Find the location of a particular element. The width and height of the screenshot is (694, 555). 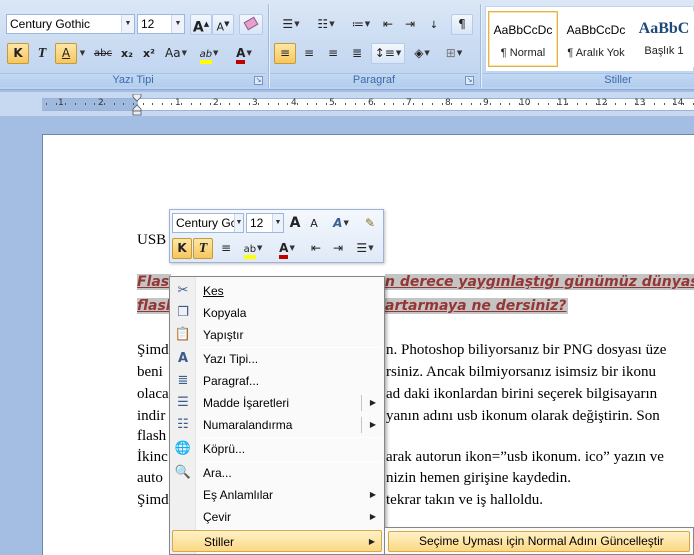

horizontal-ruler: 1 2 1 2 3 4 5 6 7 8 9 10 11 12 13 14 is located at coordinates (347, 104).